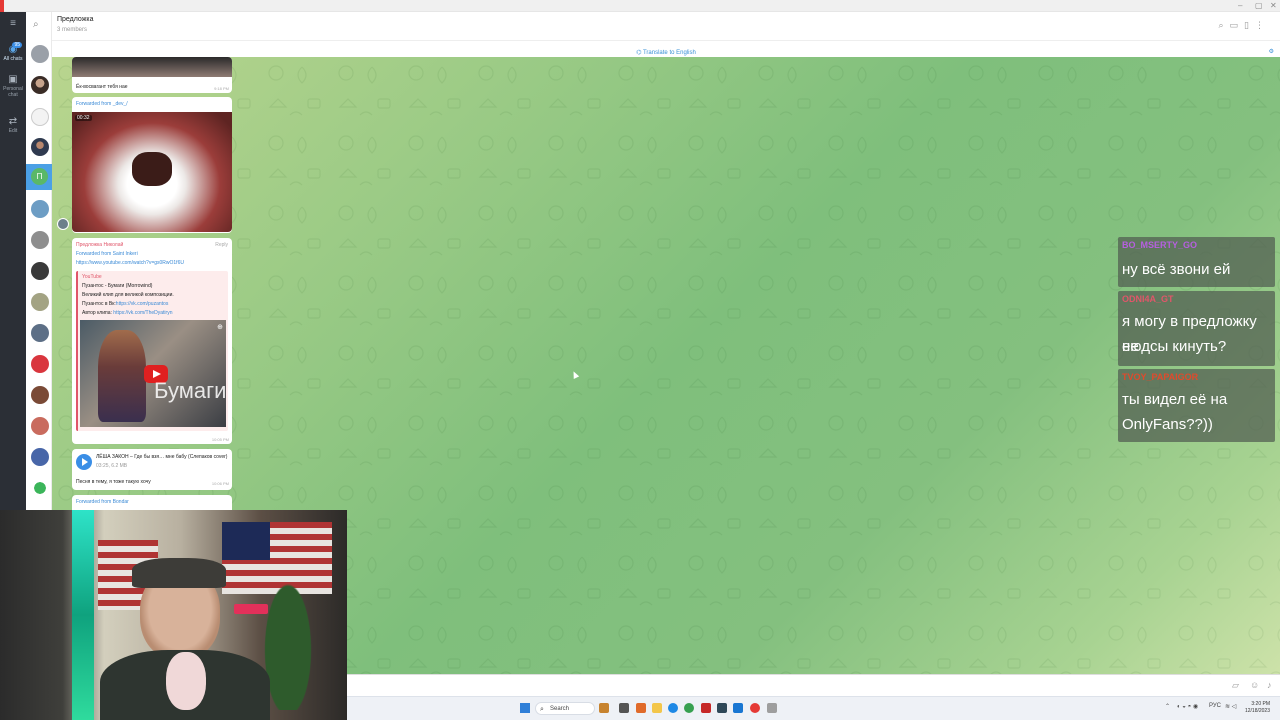  Describe the element at coordinates (112, 466) in the screenshot. I see `audio-meta: 03:25, 6.2 MB` at that location.